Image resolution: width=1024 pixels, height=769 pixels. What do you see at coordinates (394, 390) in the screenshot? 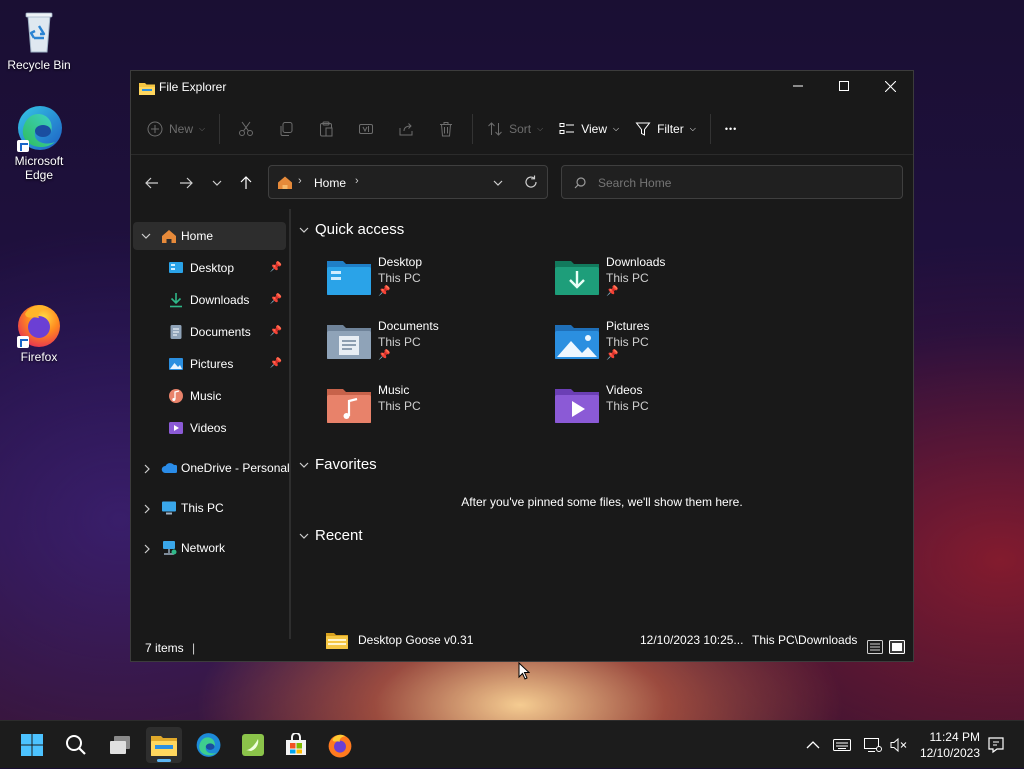
I see `tile-name: Music` at bounding box center [394, 390].